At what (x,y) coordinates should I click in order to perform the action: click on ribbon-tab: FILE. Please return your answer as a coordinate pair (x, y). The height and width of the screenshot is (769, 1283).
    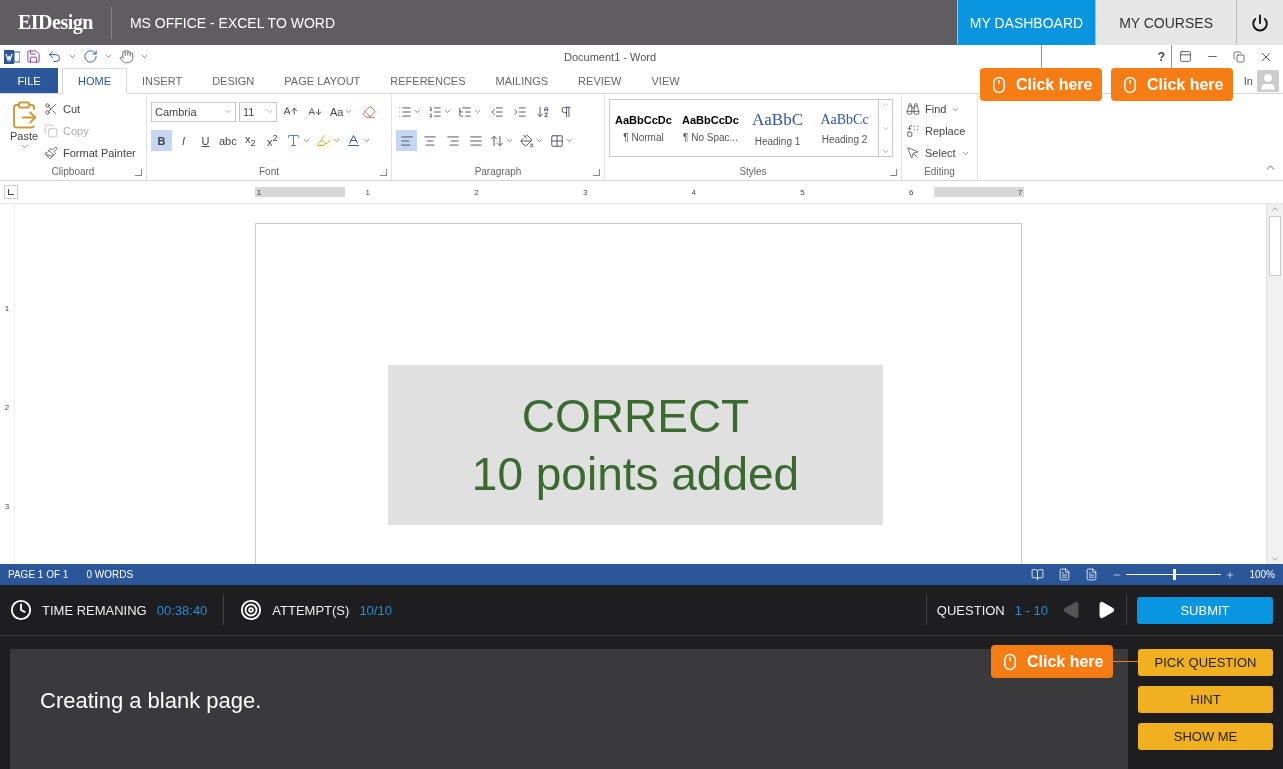
    Looking at the image, I should click on (29, 80).